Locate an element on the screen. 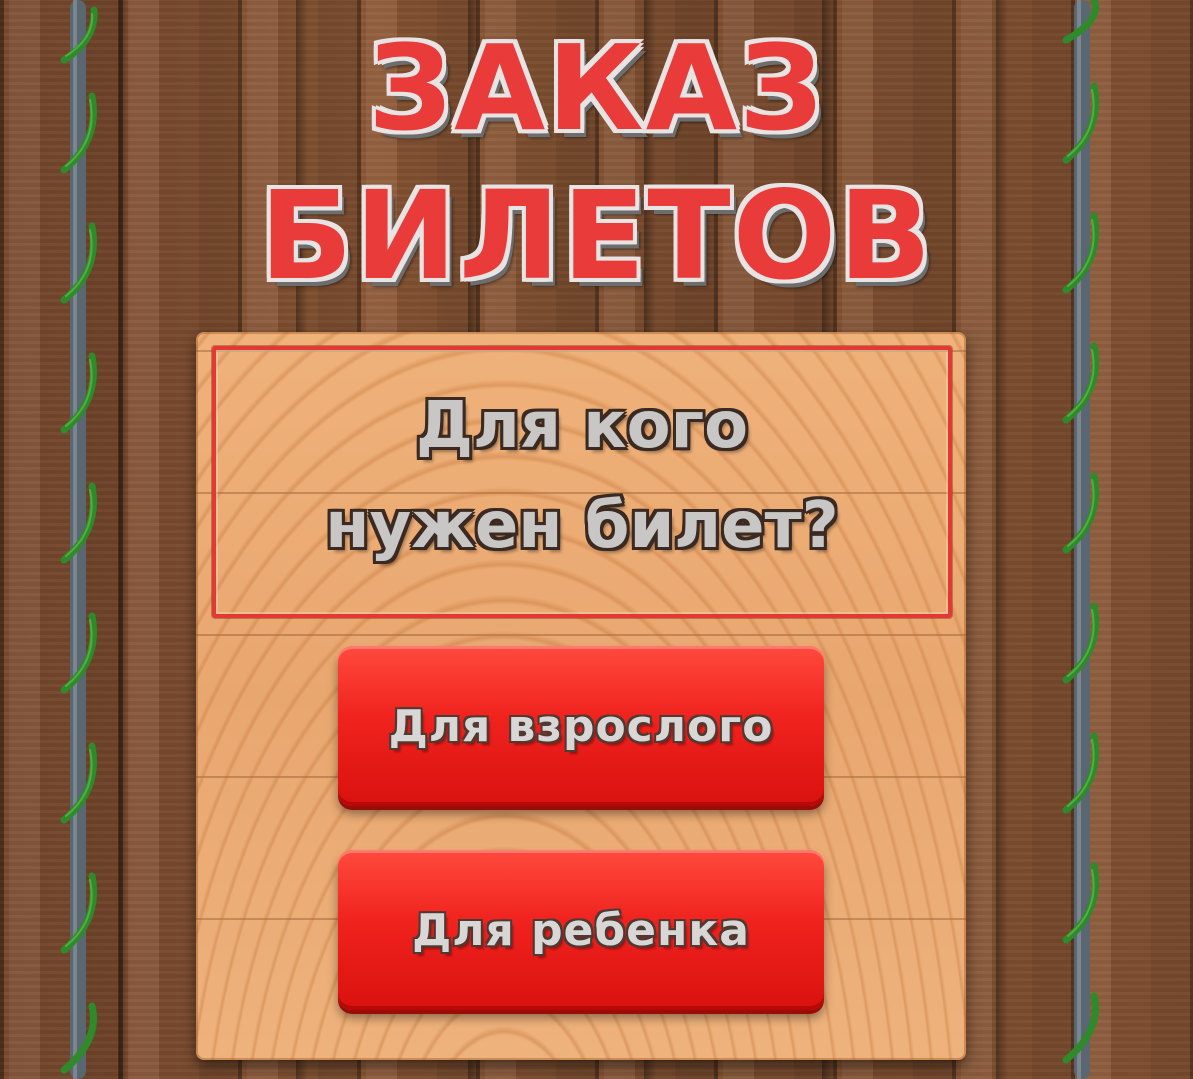 Image resolution: width=1193 pixels, height=1079 pixels. adult-ticket-button: Для взрослого is located at coordinates (581, 726).